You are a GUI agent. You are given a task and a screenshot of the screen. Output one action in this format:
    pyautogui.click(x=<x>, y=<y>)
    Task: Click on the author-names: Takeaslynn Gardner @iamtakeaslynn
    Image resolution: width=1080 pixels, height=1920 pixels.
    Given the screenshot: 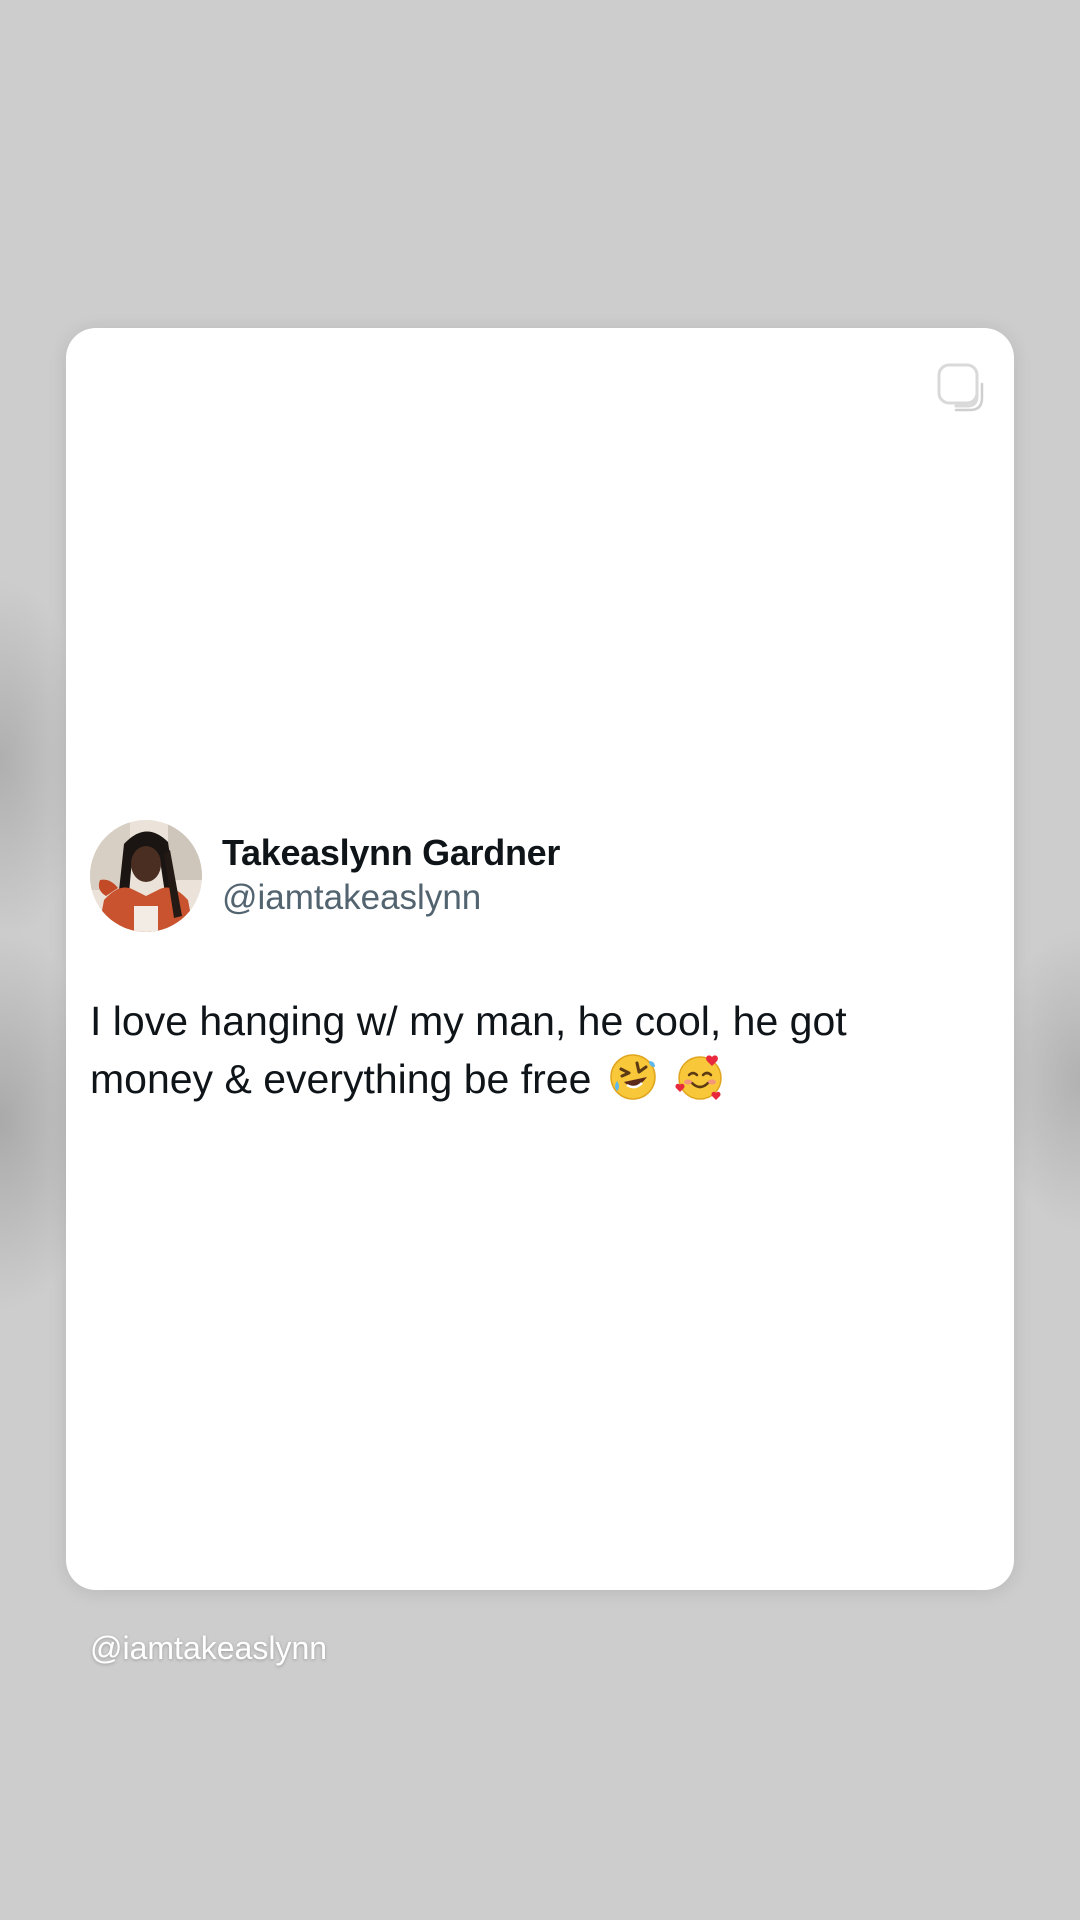 What is the action you would take?
    pyautogui.click(x=391, y=876)
    